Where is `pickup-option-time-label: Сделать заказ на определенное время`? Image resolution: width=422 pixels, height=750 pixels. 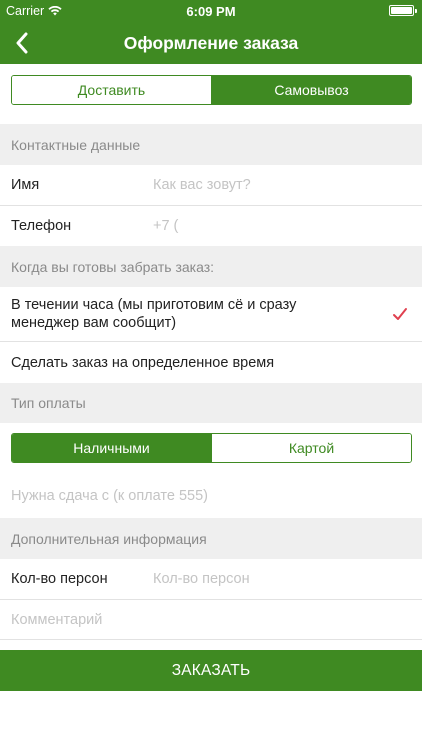
pickup-option-time-label: Сделать заказ на определенное время is located at coordinates (143, 362).